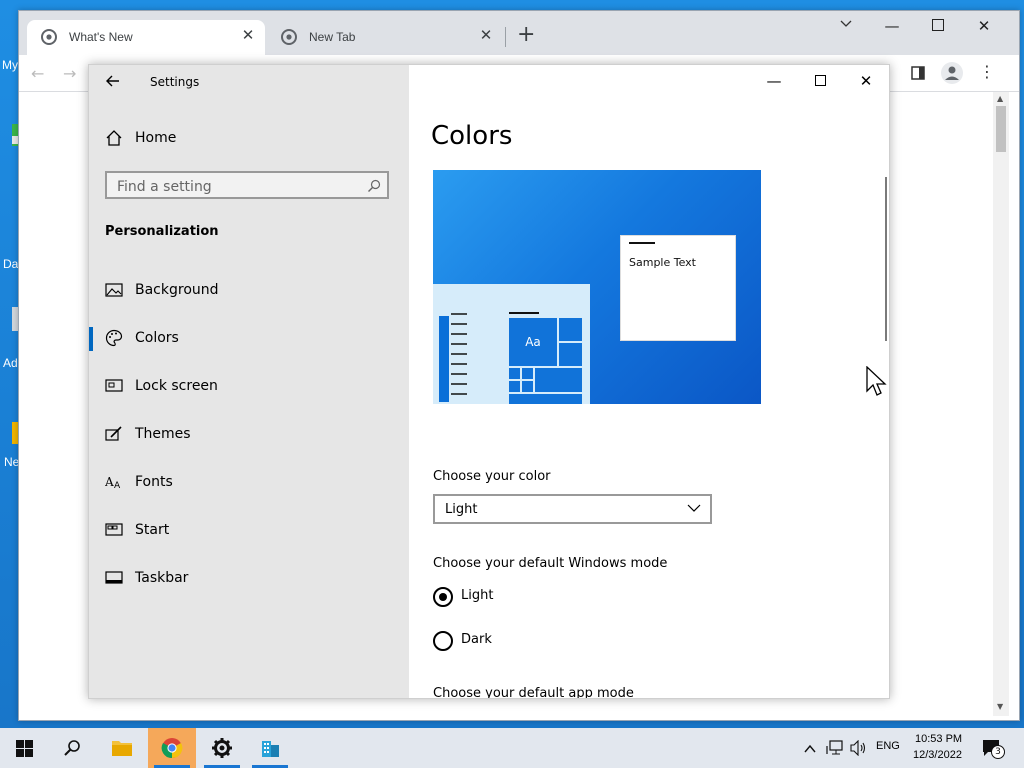  Describe the element at coordinates (177, 290) in the screenshot. I see `sidebar-item-label: Background` at that location.